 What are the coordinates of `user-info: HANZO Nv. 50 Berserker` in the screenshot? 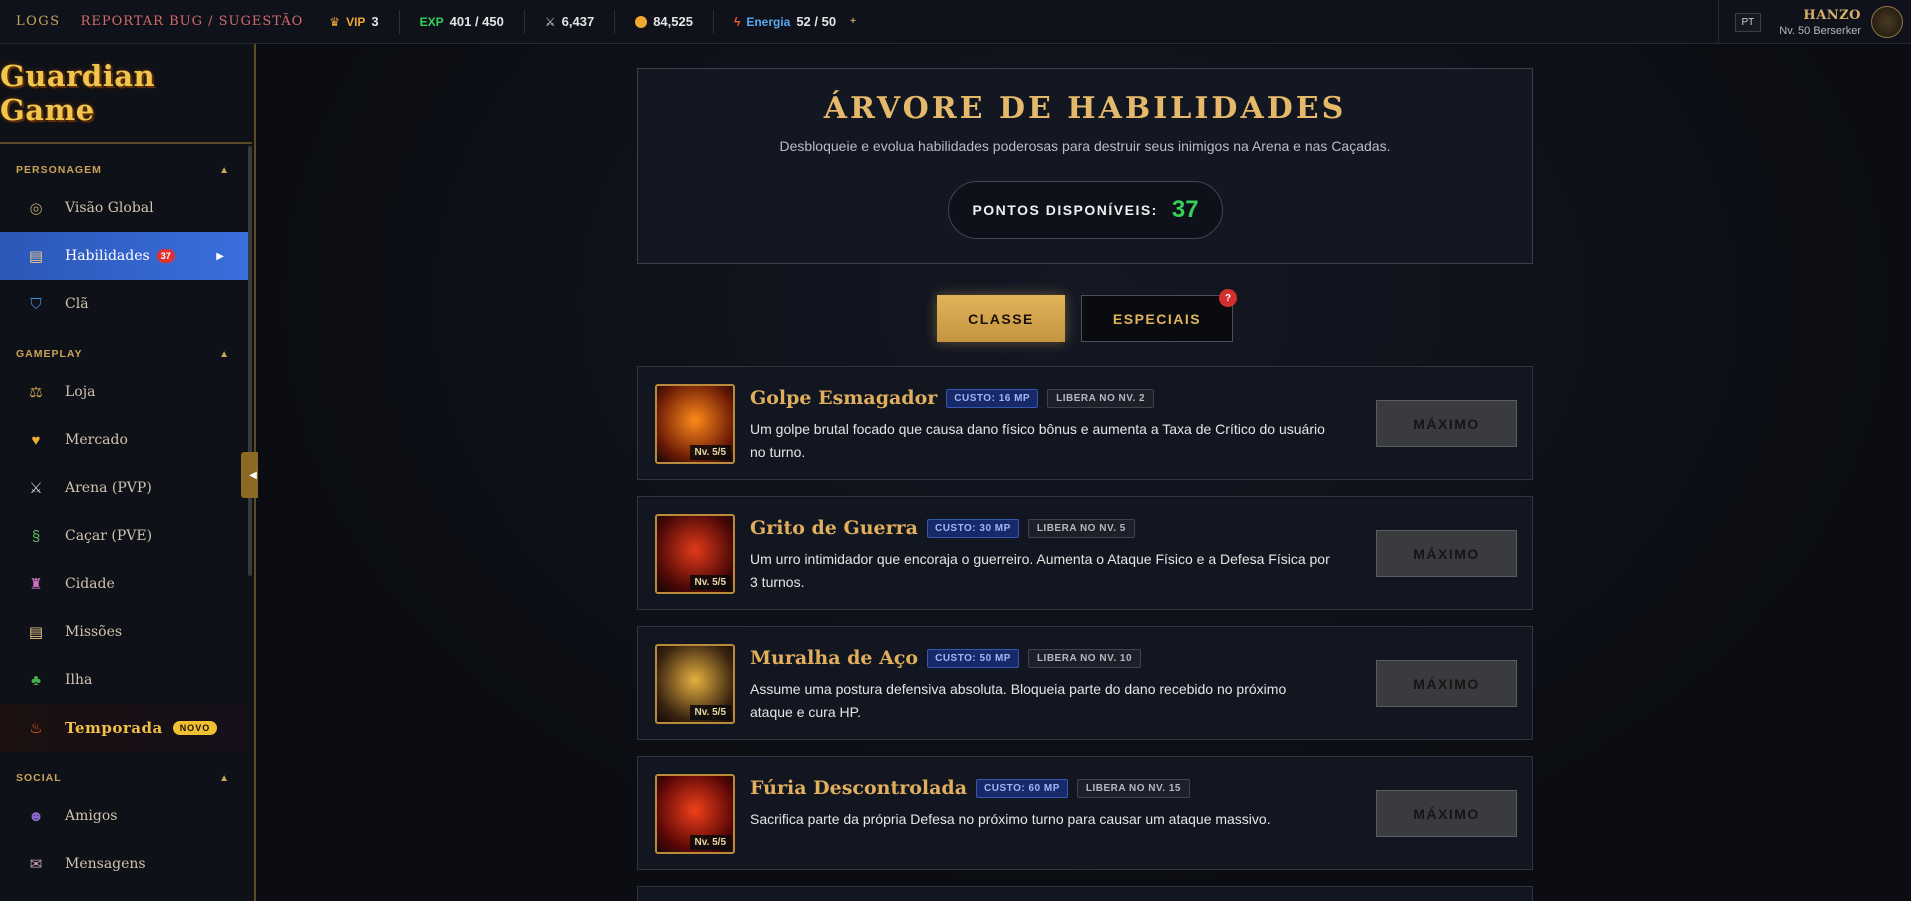 It's located at (1820, 22).